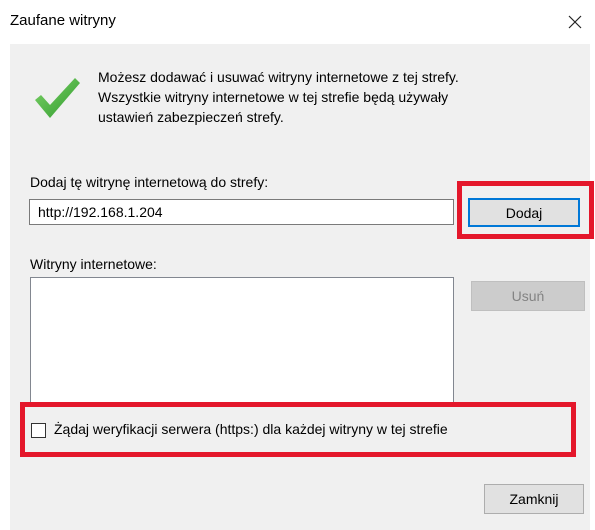 The width and height of the screenshot is (595, 530). What do you see at coordinates (534, 499) in the screenshot?
I see `close-button: Zamknij` at bounding box center [534, 499].